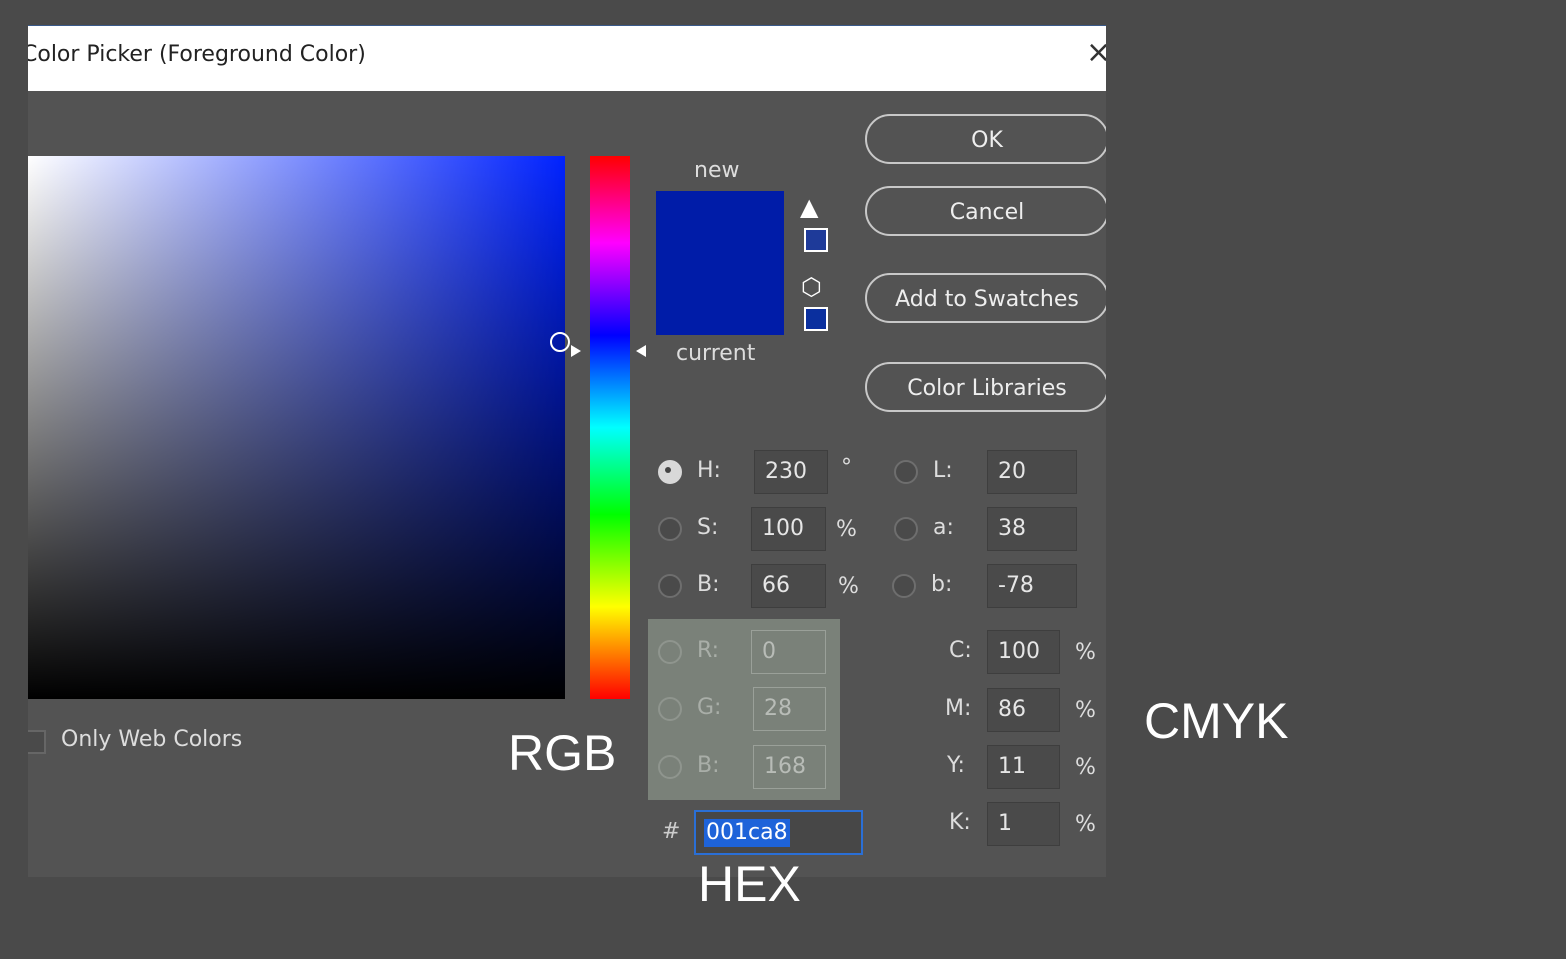  I want to click on black-label: K:, so click(960, 822).